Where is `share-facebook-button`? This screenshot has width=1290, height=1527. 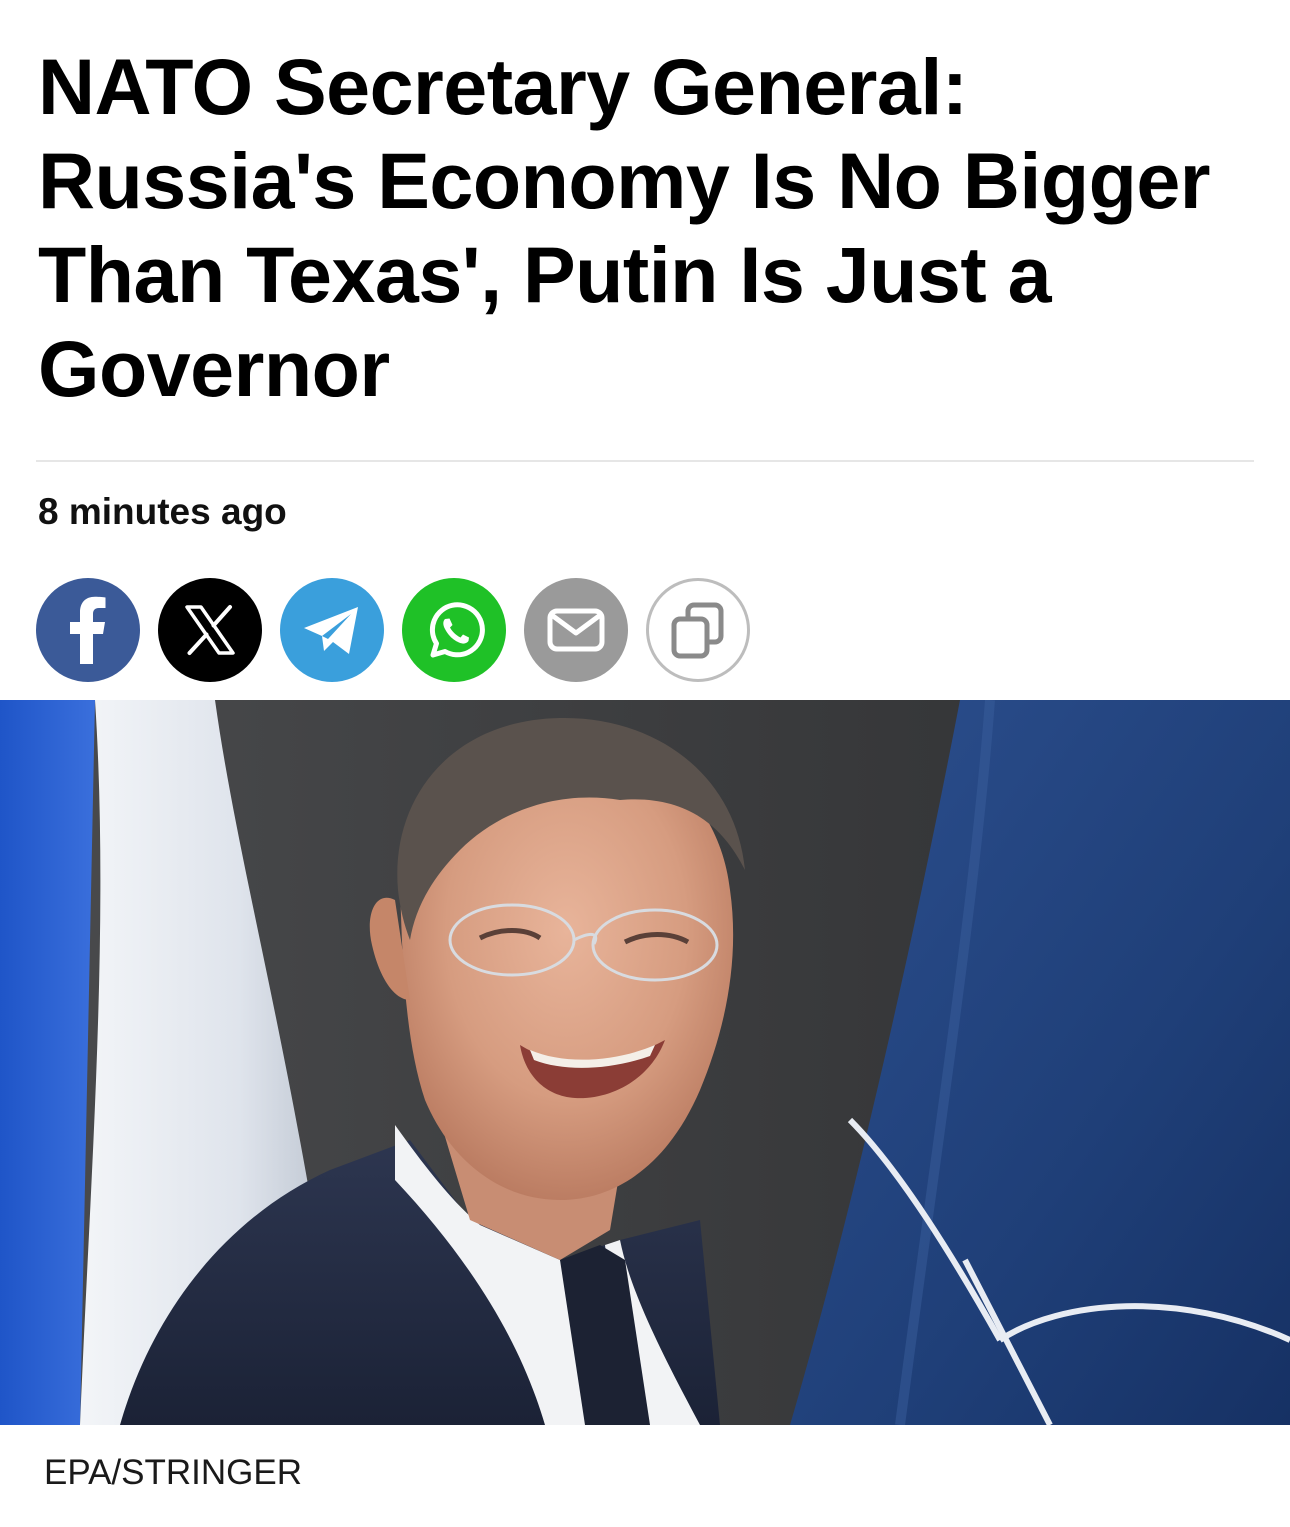
share-facebook-button is located at coordinates (88, 630).